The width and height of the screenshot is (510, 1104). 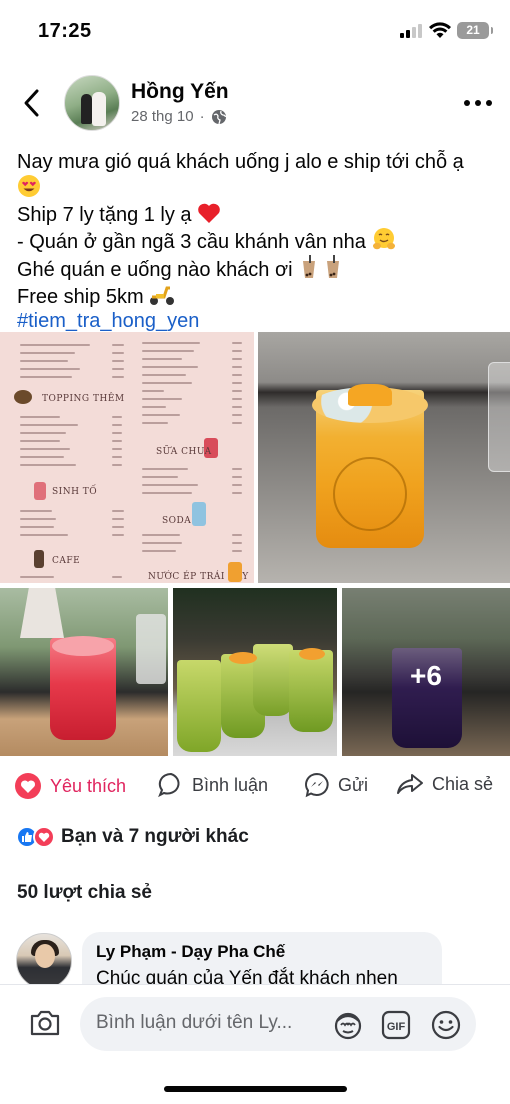 I want to click on photo-purple-drink: +6, so click(x=426, y=672).